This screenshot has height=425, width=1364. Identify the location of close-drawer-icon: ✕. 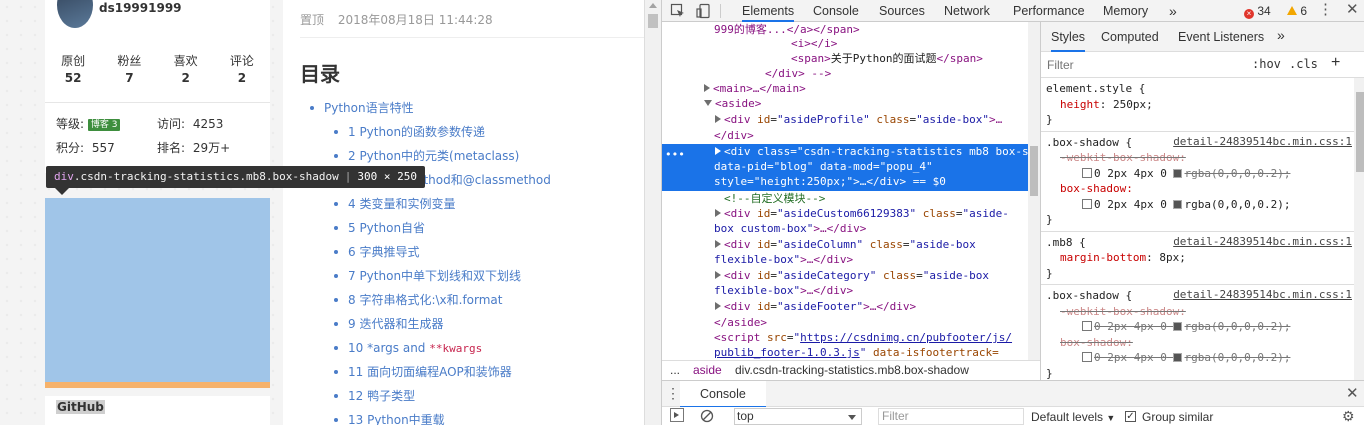
(1352, 393).